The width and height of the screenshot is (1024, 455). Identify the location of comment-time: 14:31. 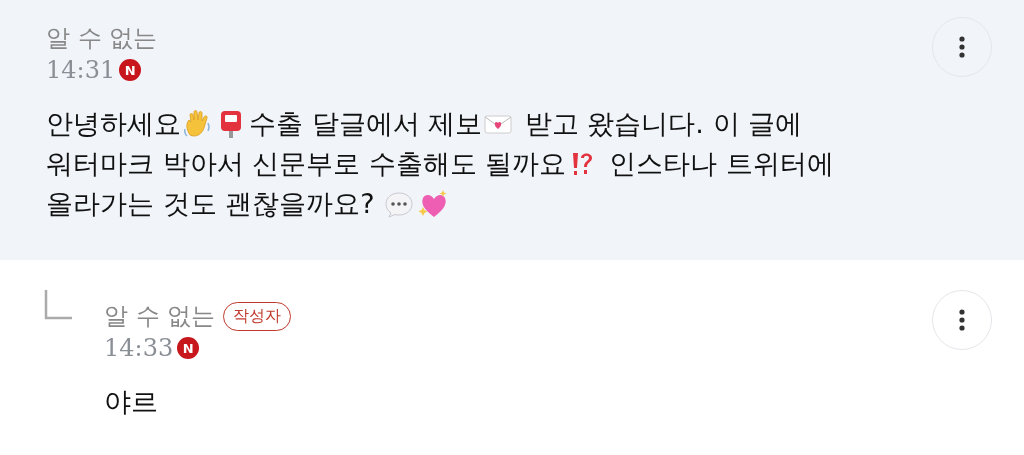
(81, 70).